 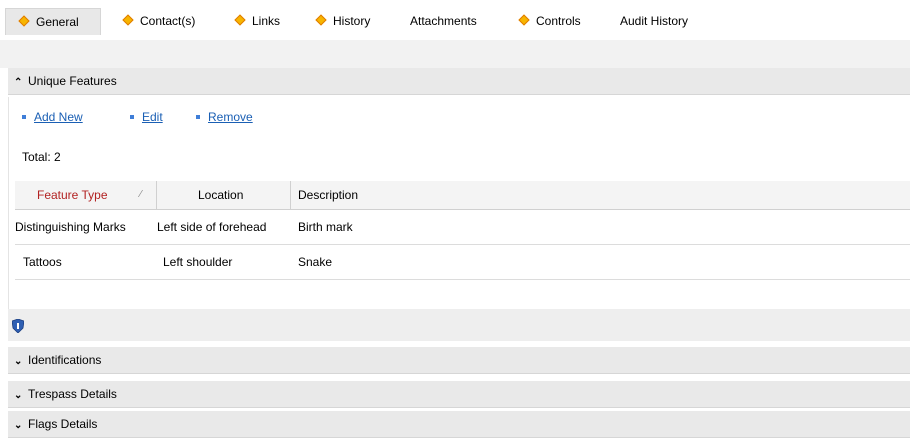 What do you see at coordinates (459, 394) in the screenshot?
I see `section-header-trespass-details: ⌄ Trespass Details` at bounding box center [459, 394].